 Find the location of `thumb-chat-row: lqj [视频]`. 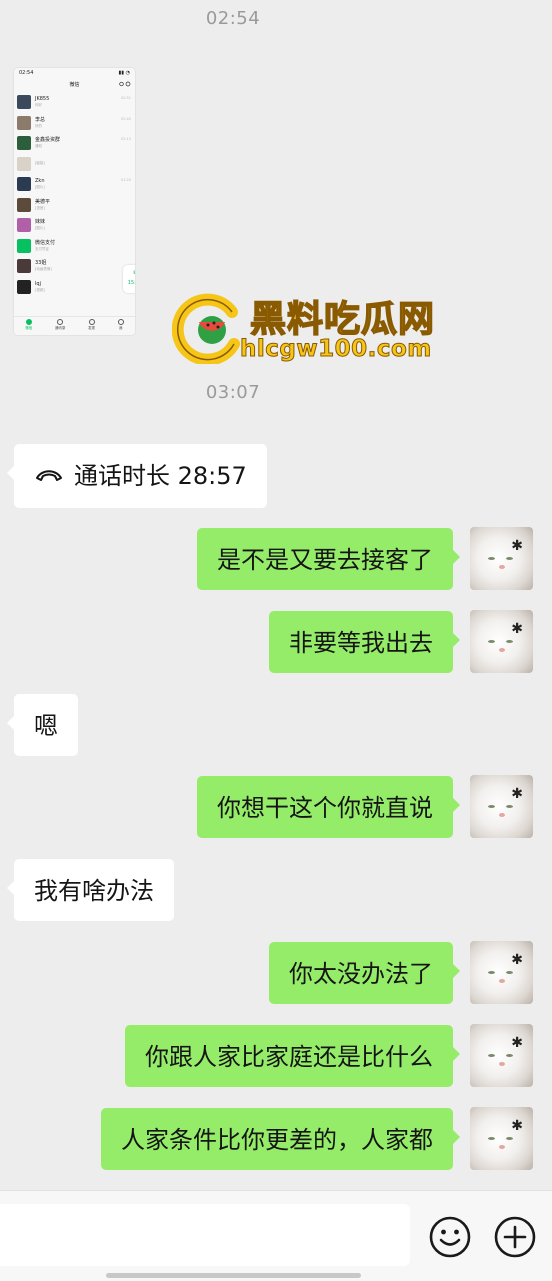

thumb-chat-row: lqj [视频] is located at coordinates (74, 287).